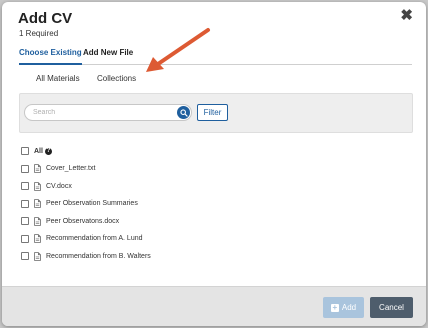 The height and width of the screenshot is (328, 428). I want to click on list-item: CV.docx, so click(46, 186).